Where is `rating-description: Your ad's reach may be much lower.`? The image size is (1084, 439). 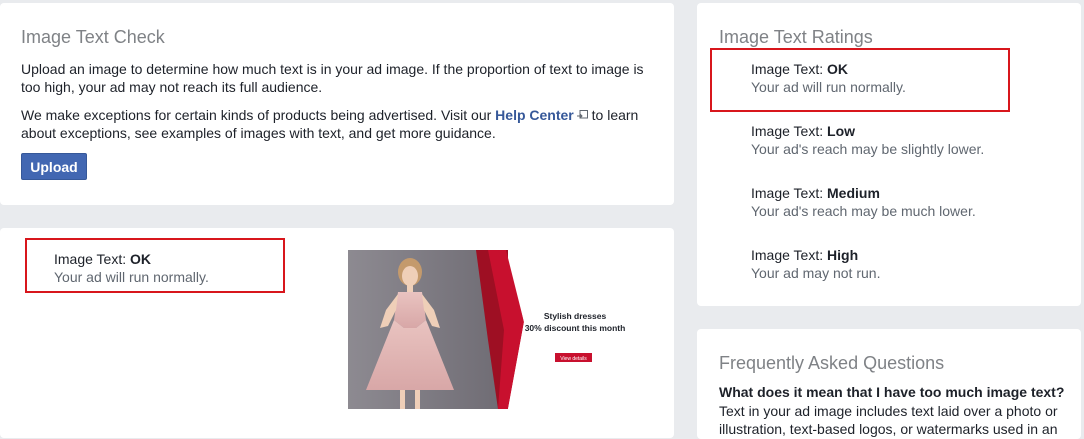 rating-description: Your ad's reach may be much lower. is located at coordinates (863, 211).